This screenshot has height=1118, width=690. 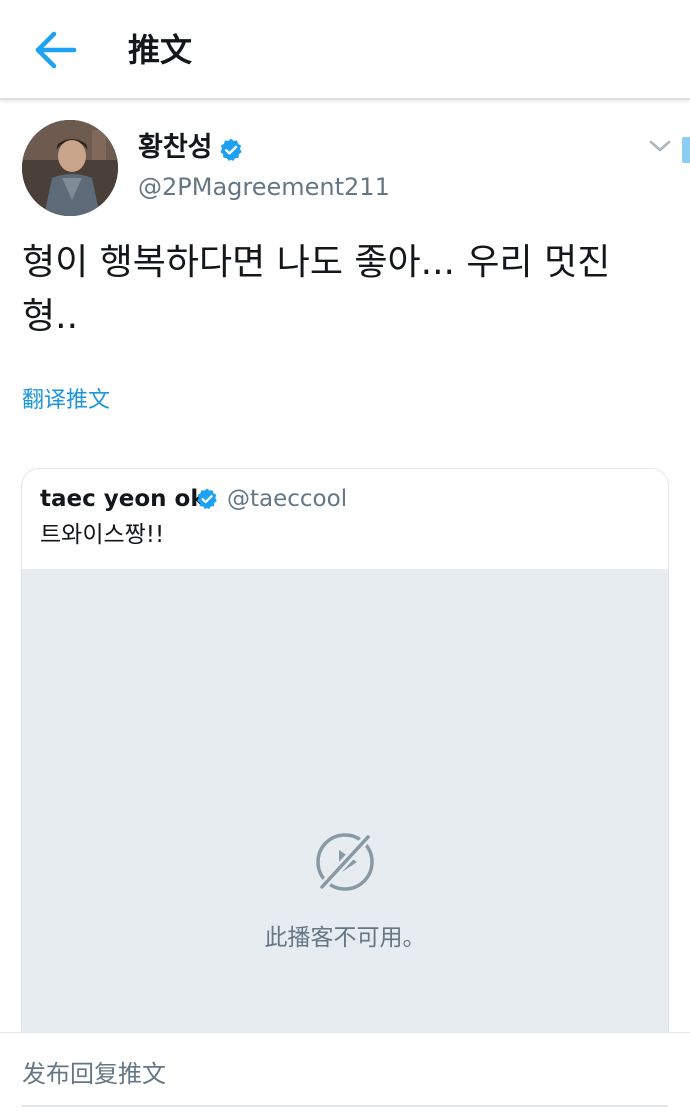 I want to click on page-title: 推文, so click(x=160, y=50).